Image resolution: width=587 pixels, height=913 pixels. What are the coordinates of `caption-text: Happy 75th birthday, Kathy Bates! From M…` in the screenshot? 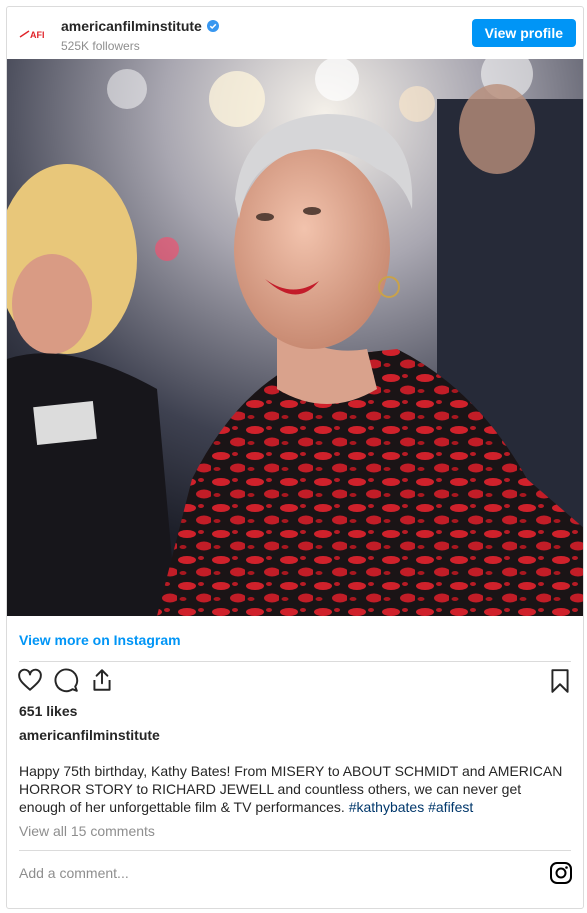 It's located at (293, 789).